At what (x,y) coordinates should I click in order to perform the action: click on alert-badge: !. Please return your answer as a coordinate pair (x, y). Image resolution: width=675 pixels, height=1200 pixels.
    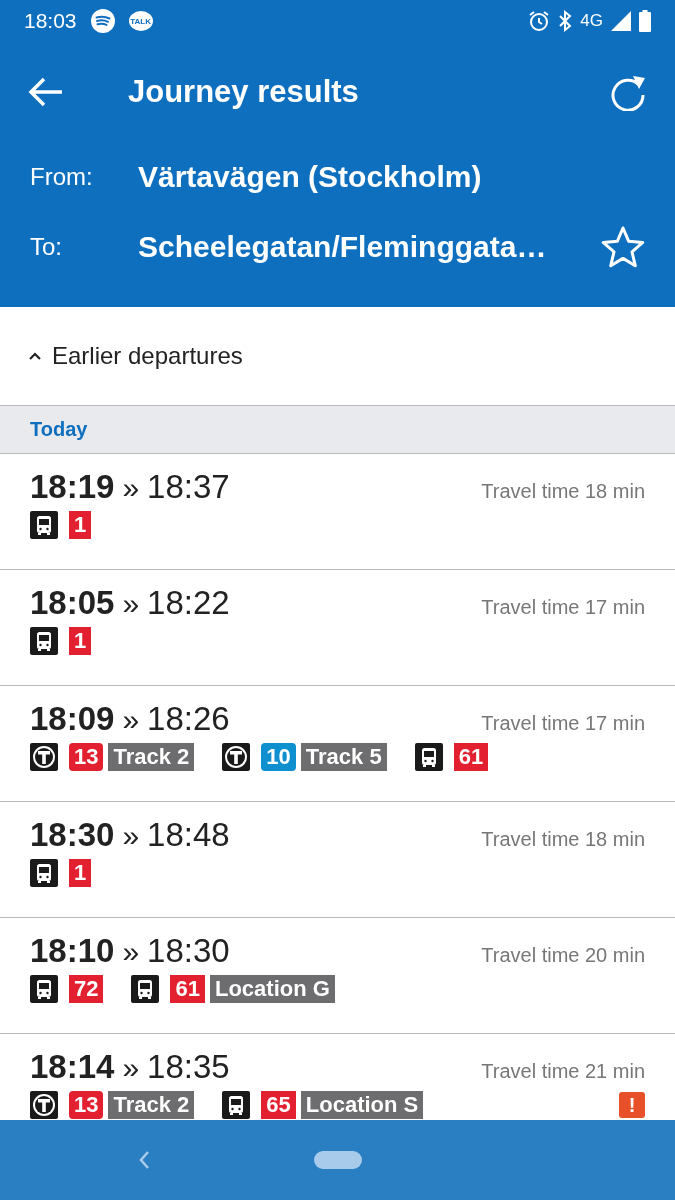
    Looking at the image, I should click on (632, 1105).